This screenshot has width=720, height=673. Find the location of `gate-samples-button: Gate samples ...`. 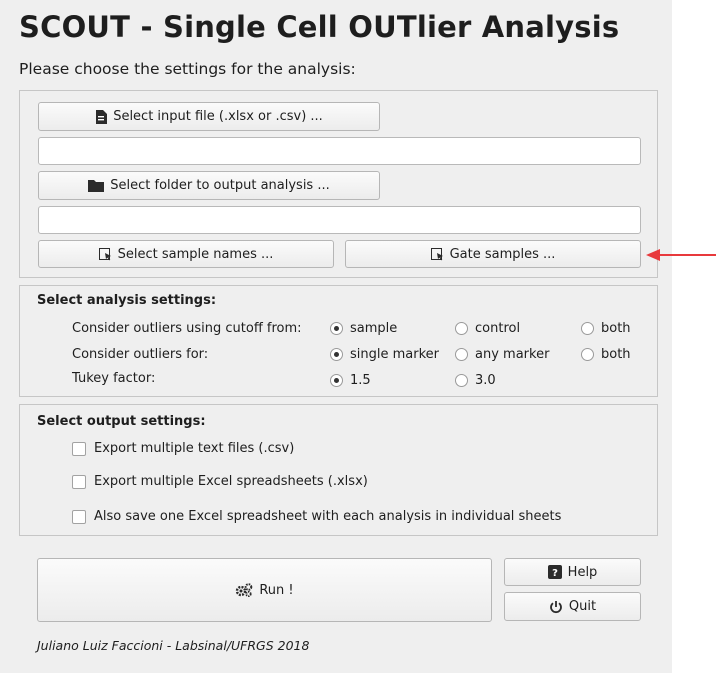

gate-samples-button: Gate samples ... is located at coordinates (493, 254).